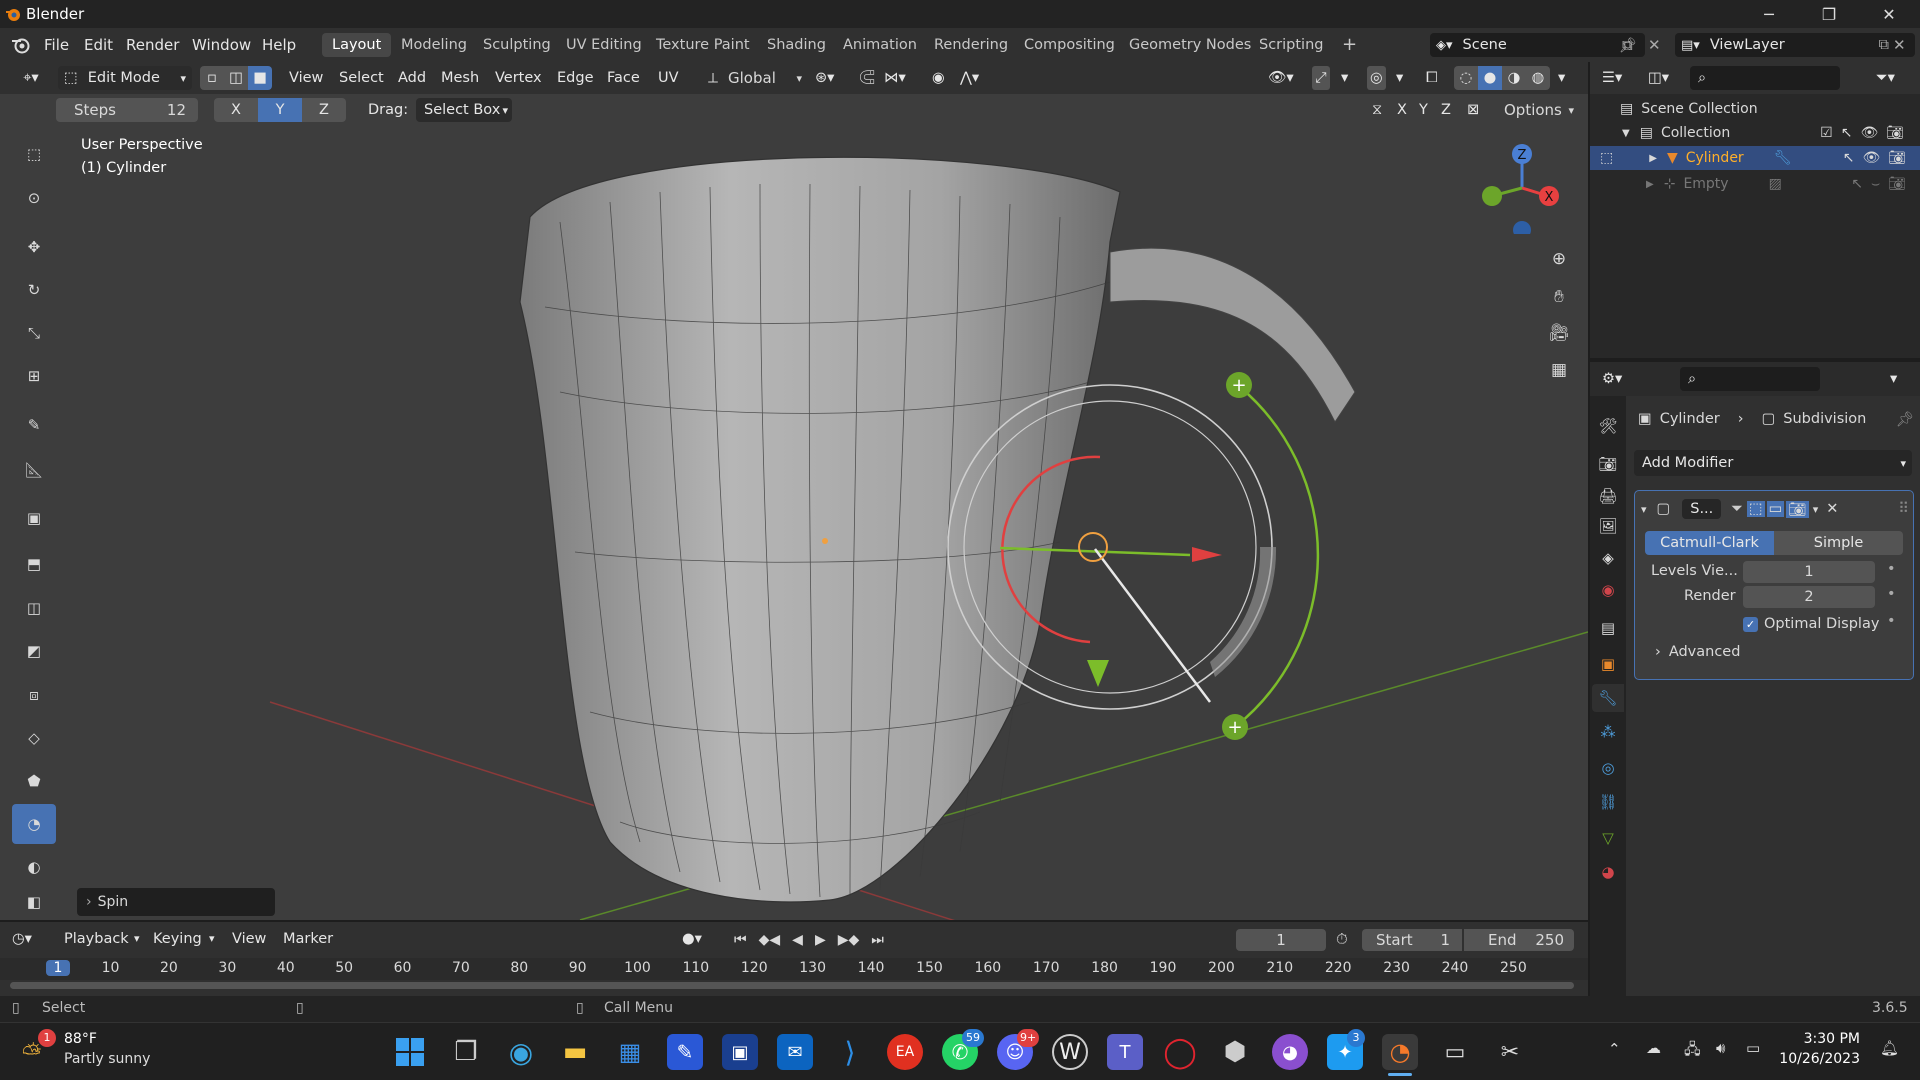 This screenshot has width=1920, height=1080. I want to click on edge-browser-icon: ◉, so click(521, 1052).